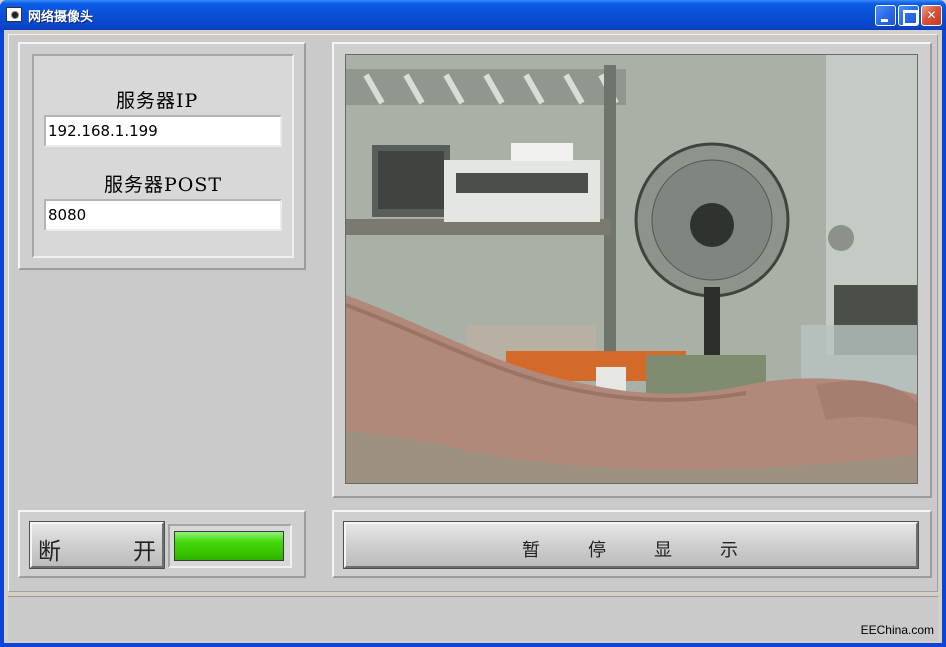 This screenshot has width=946, height=647. Describe the element at coordinates (144, 552) in the screenshot. I see `disconnect-label-right: 开` at that location.